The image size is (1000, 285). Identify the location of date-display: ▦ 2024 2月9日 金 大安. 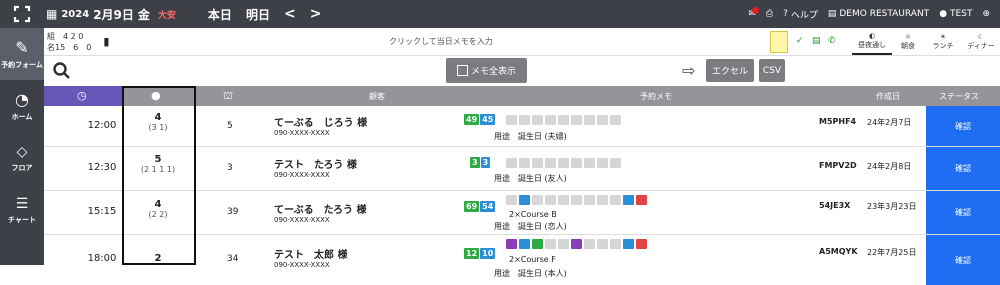
(111, 14).